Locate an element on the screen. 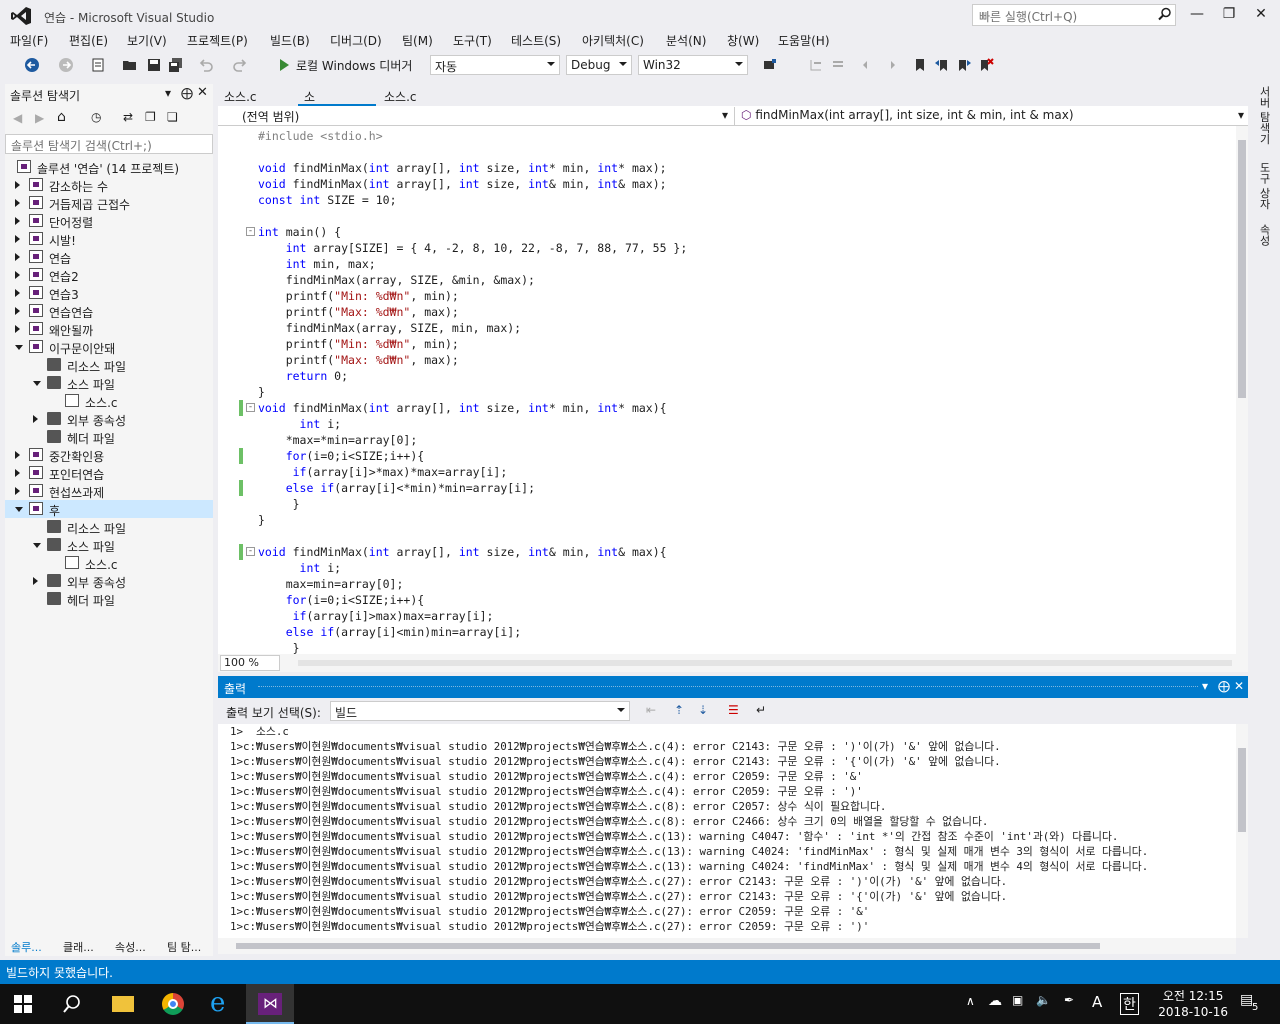  collapse-all-icon: ❐ is located at coordinates (150, 117).